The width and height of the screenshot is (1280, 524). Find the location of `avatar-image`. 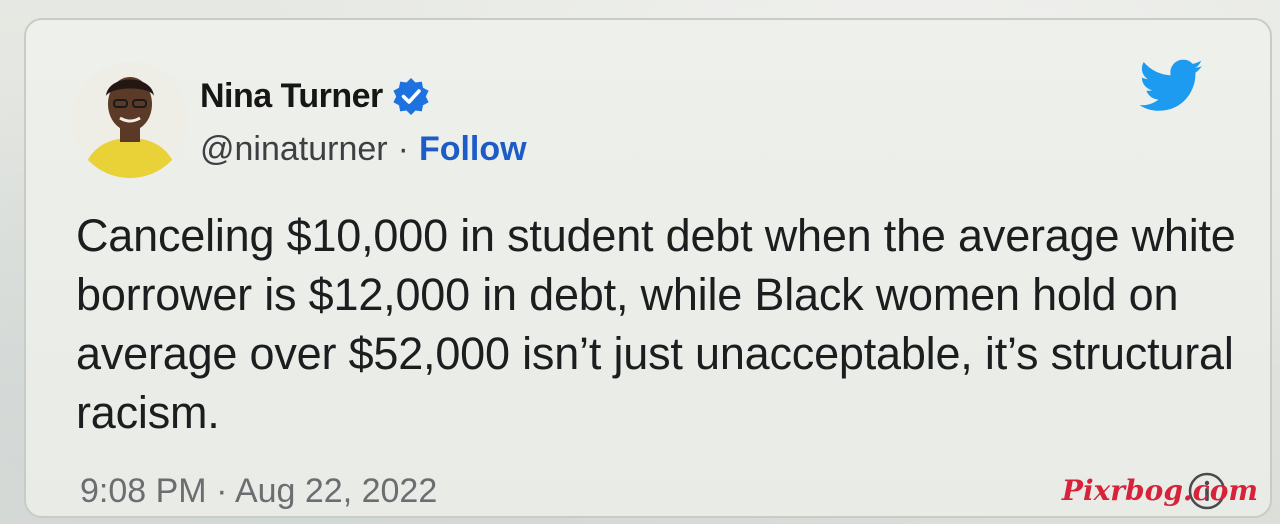

avatar-image is located at coordinates (130, 120).